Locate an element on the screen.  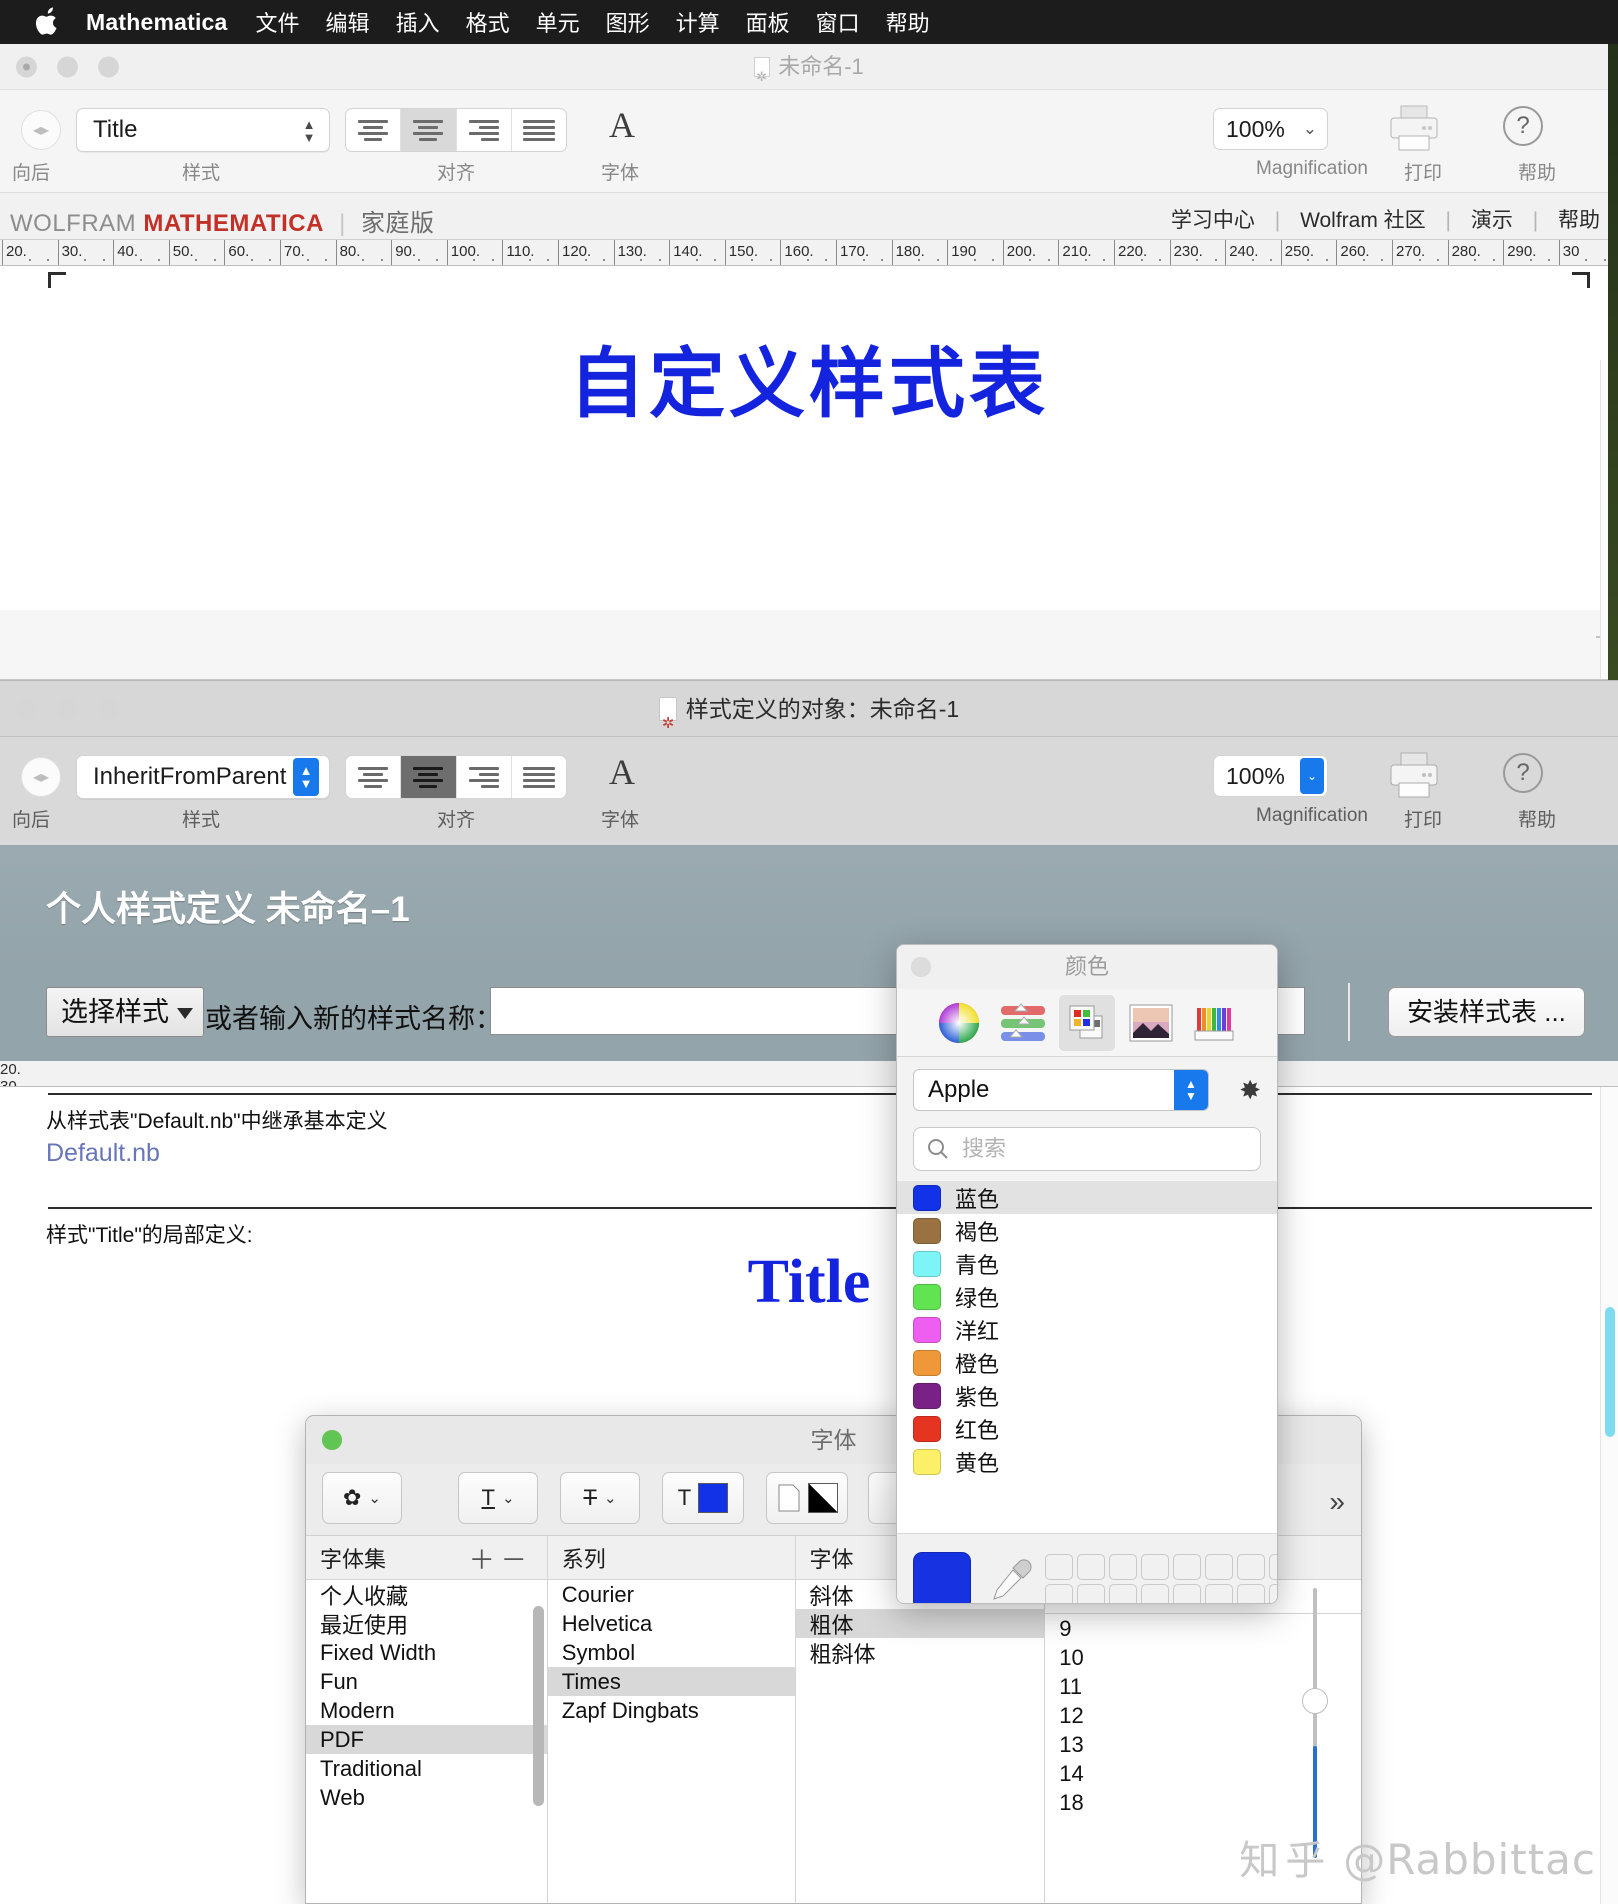
color-list-item: 橙色 is located at coordinates (1087, 1362).